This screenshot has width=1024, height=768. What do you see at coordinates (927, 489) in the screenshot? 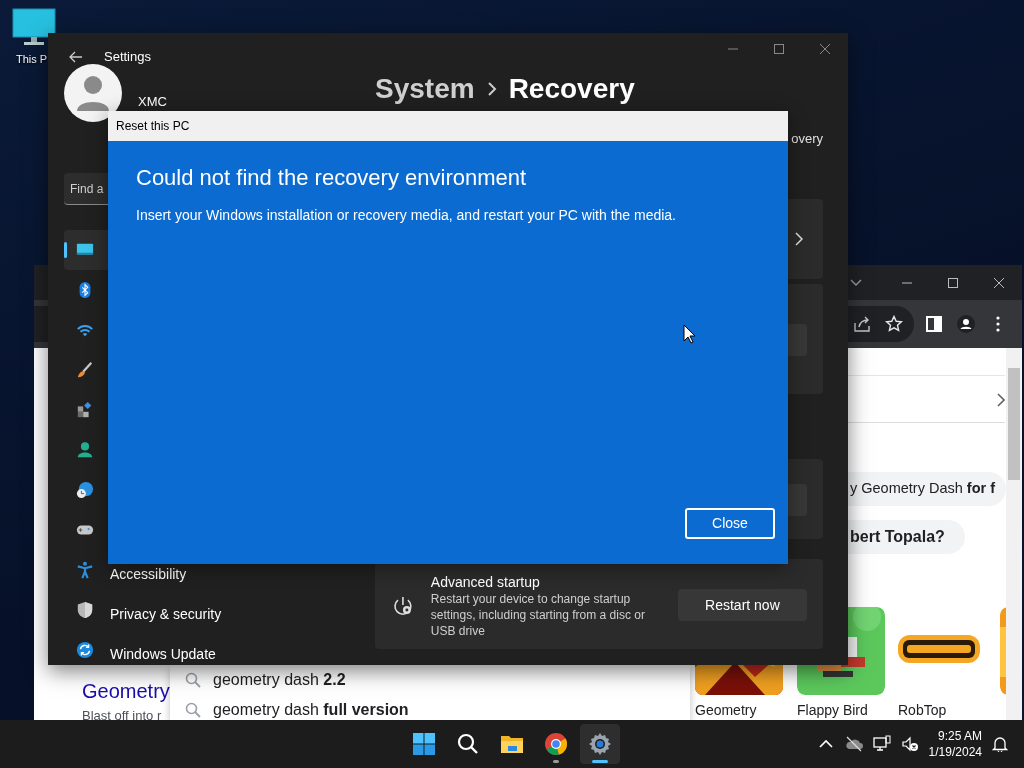
I see `related-search-chip: y Geometry Dash for f` at bounding box center [927, 489].